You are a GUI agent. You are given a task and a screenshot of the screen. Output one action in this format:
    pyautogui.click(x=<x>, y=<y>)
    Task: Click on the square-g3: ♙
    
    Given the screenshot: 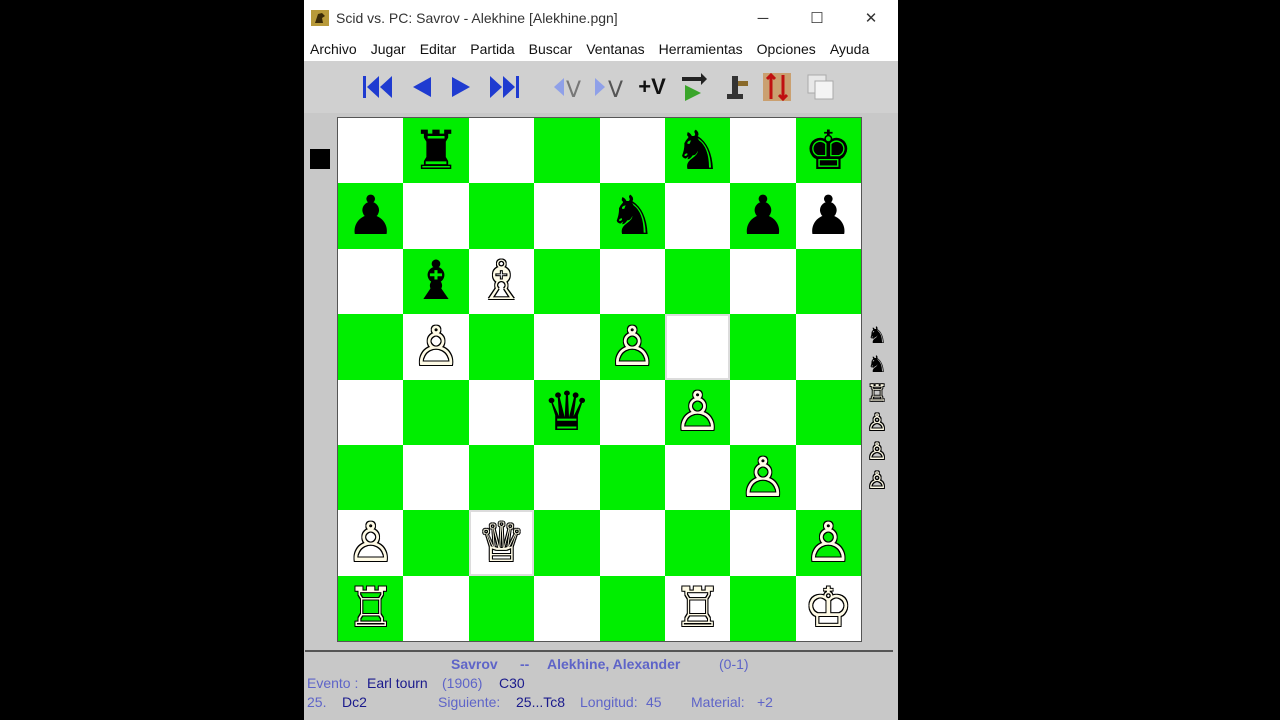 What is the action you would take?
    pyautogui.click(x=763, y=477)
    